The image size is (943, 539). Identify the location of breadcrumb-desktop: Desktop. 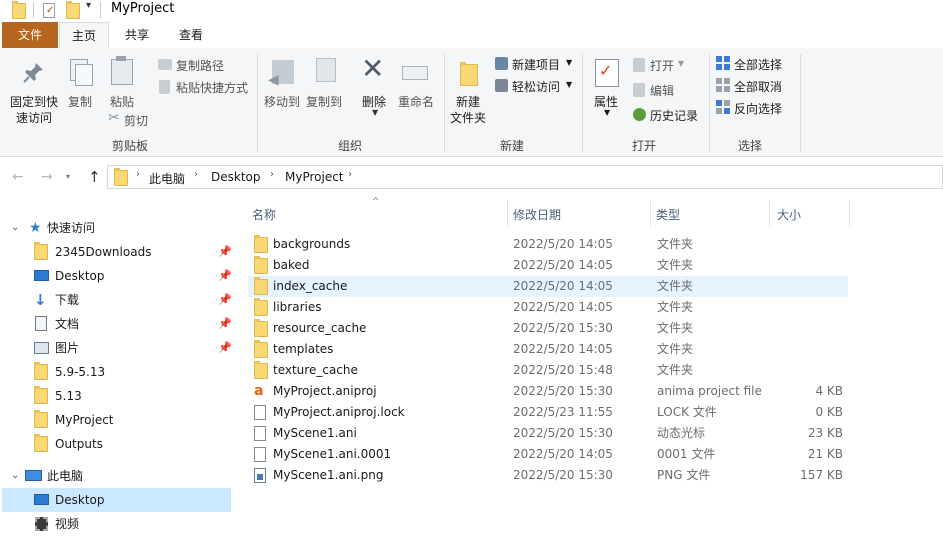
(236, 177).